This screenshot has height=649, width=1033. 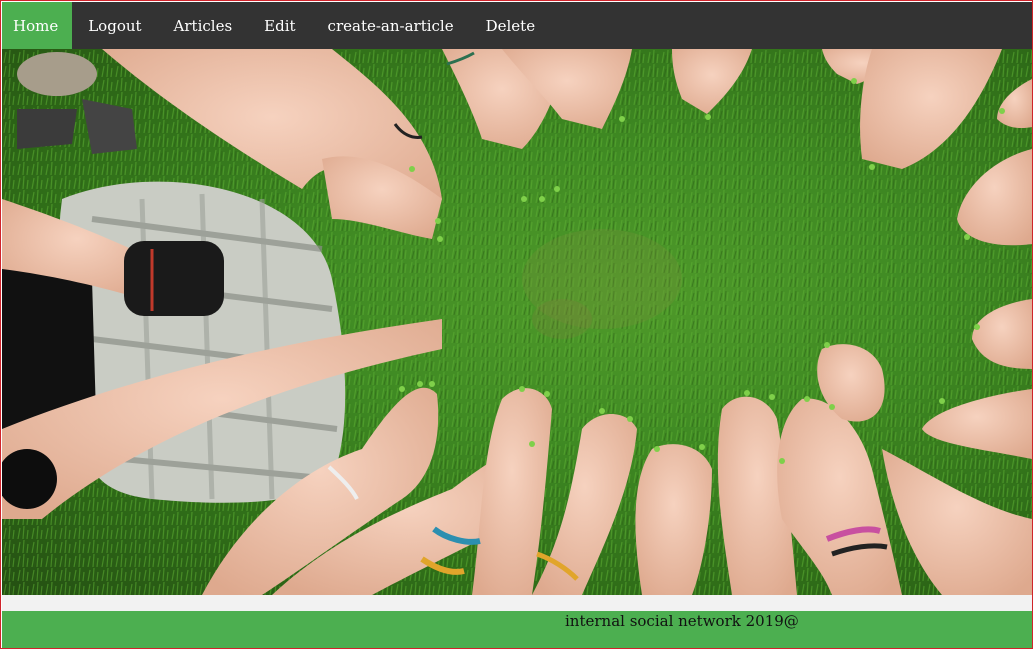 What do you see at coordinates (682, 621) in the screenshot?
I see `footer-copyright-text: internal social network 2019@` at bounding box center [682, 621].